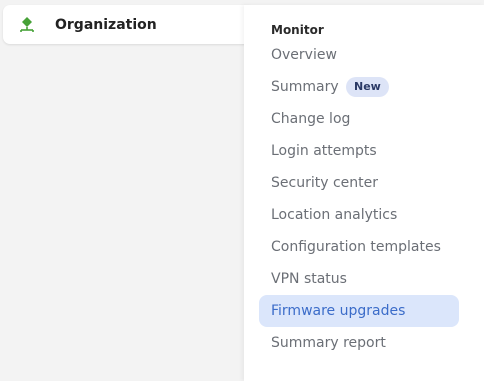 This screenshot has height=381, width=484. I want to click on submenu-item-label: Login attempts, so click(324, 151).